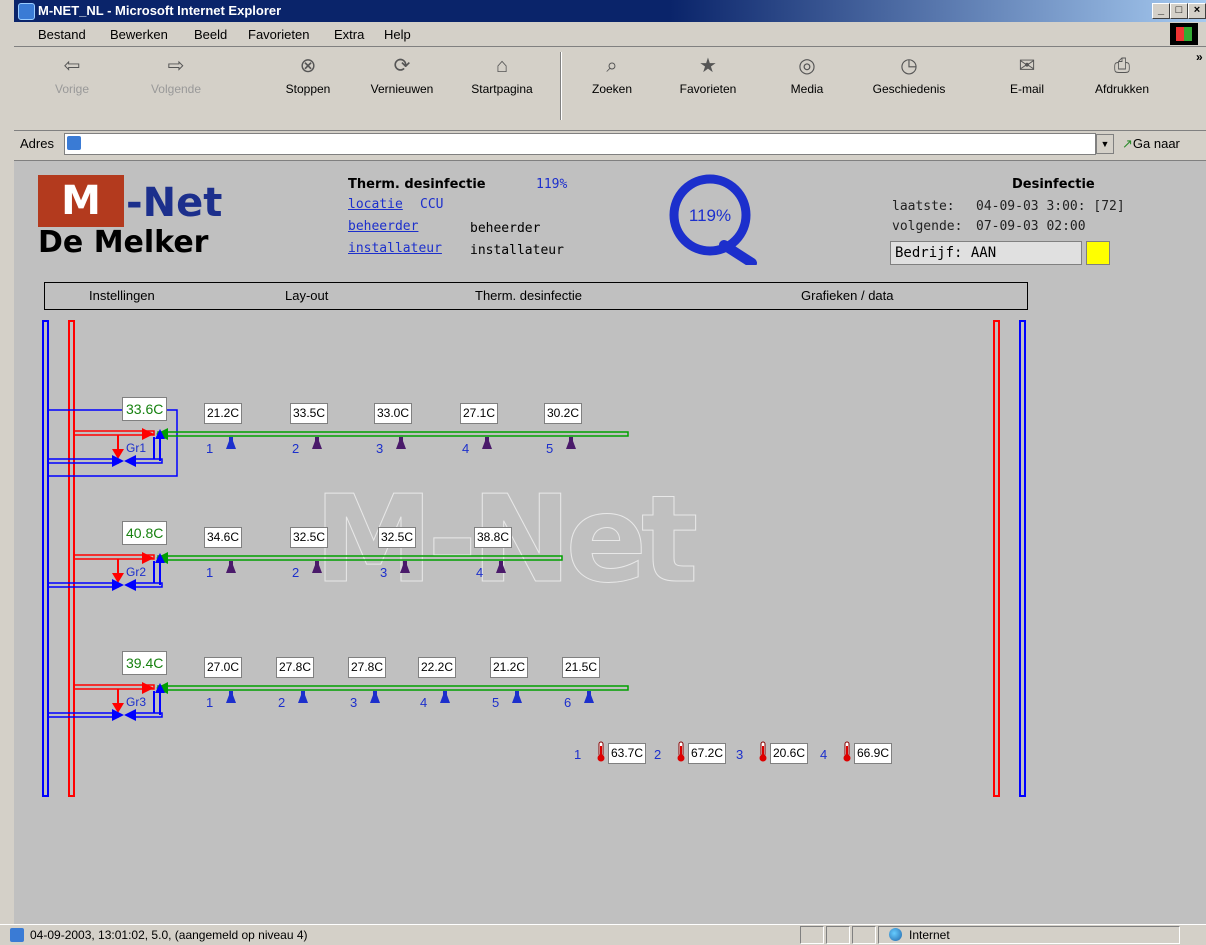 This screenshot has width=1206, height=945. Describe the element at coordinates (1127, 143) in the screenshot. I see `go-arrow-icon: ↗` at that location.